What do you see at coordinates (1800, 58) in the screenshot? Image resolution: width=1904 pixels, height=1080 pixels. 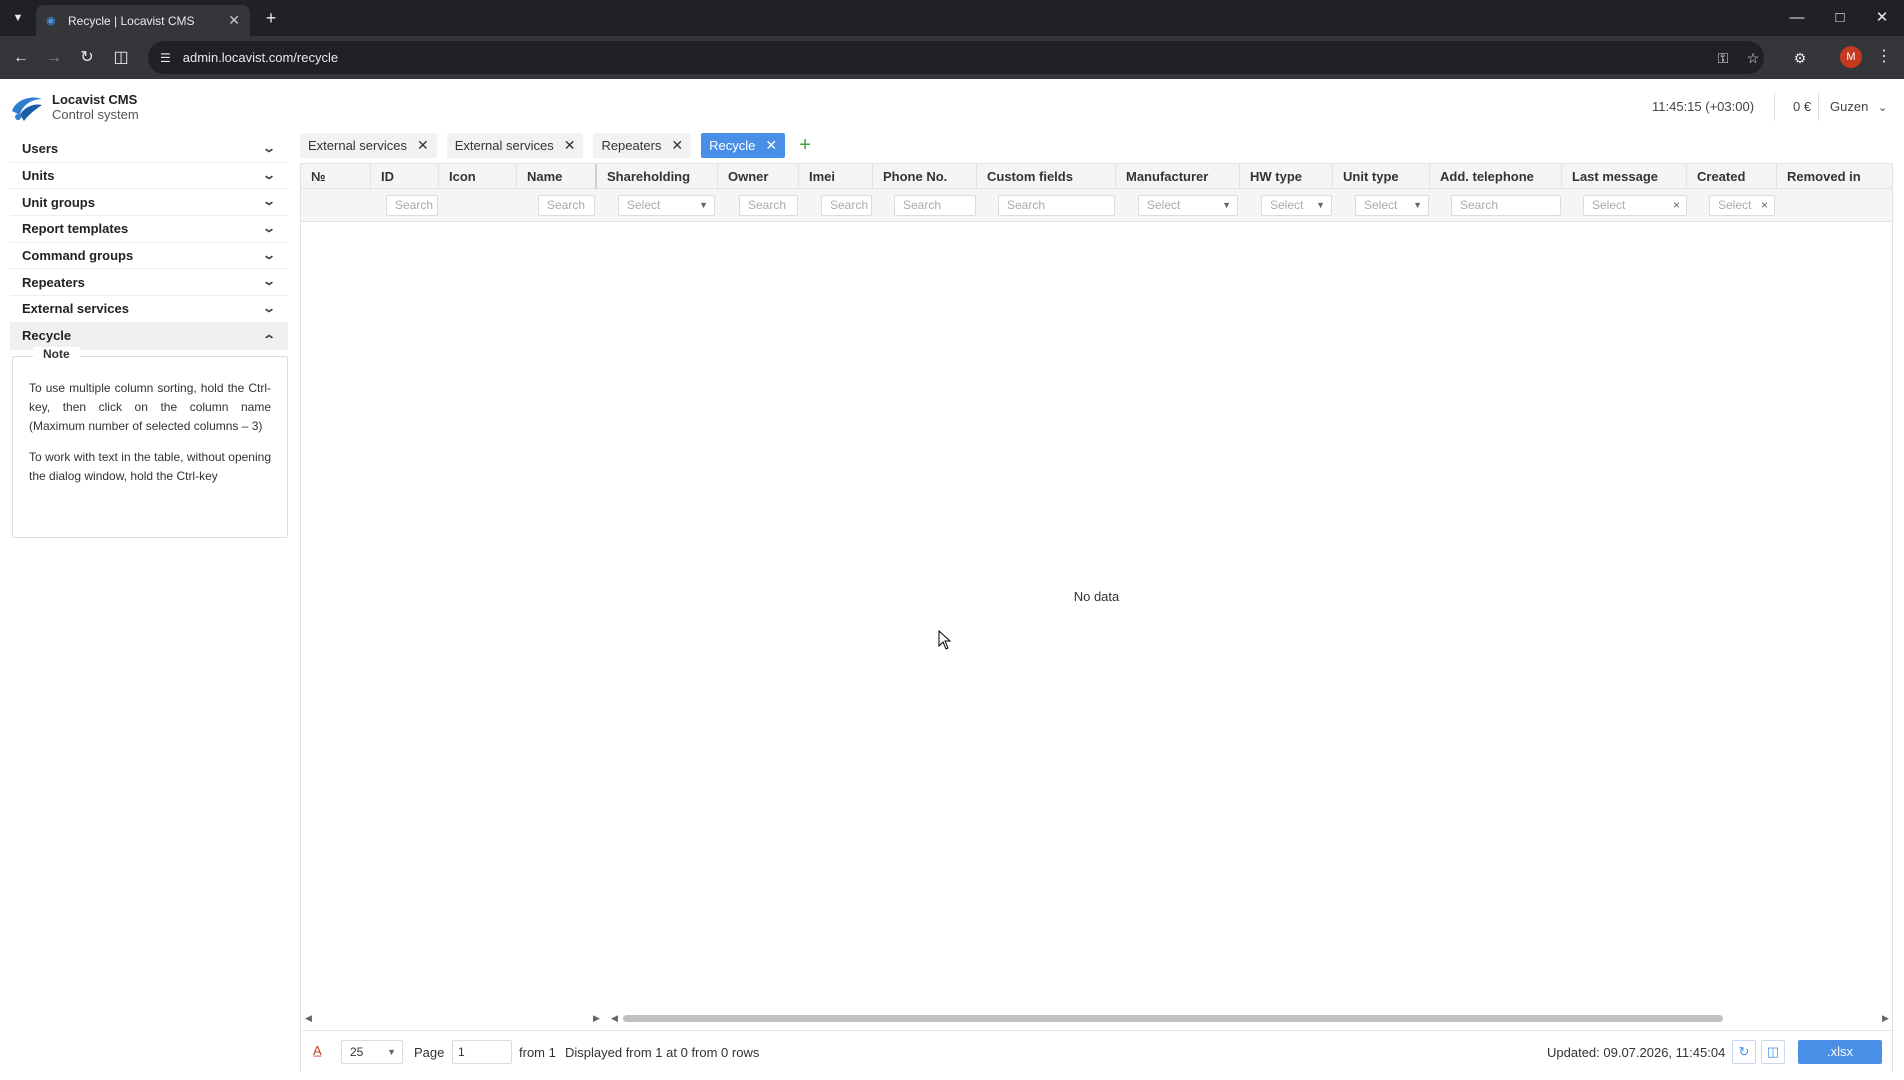 I see `extensions-icon: ⚙` at bounding box center [1800, 58].